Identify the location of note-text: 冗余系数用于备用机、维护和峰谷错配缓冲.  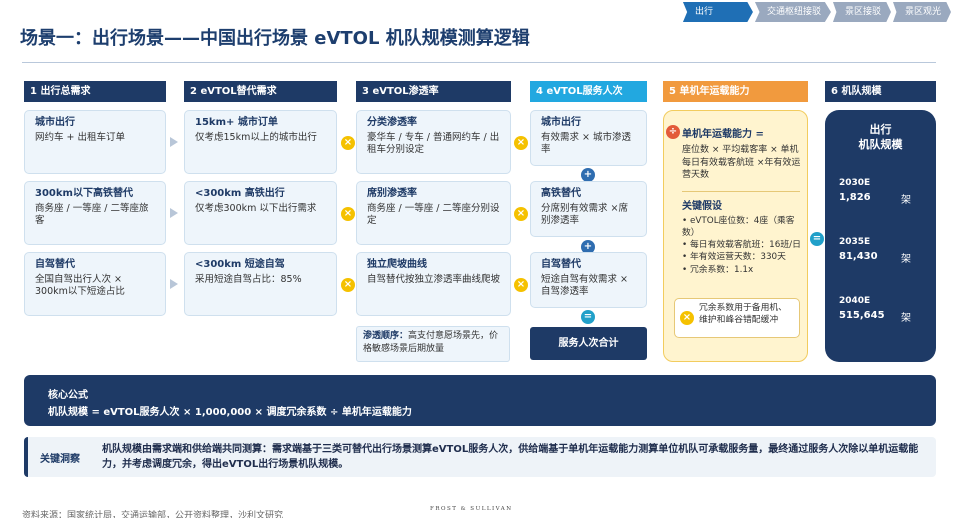
(743, 314).